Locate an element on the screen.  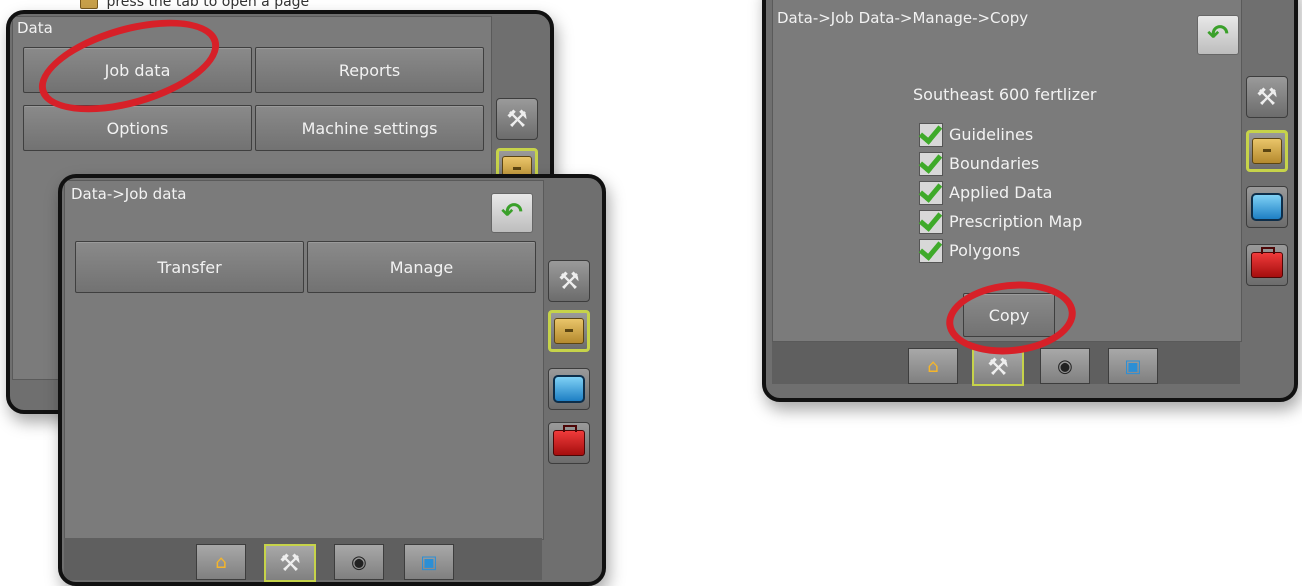
checkbox-boundaries: Boundaries is located at coordinates (1000, 163).